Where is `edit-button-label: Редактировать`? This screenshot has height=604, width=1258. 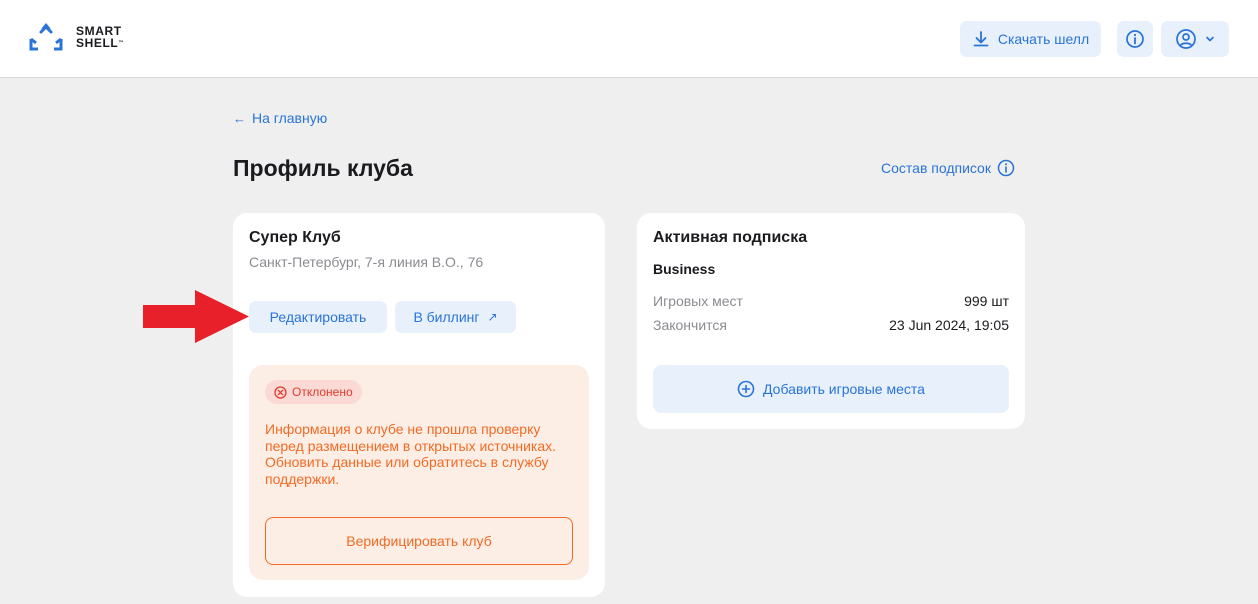
edit-button-label: Редактировать is located at coordinates (318, 317).